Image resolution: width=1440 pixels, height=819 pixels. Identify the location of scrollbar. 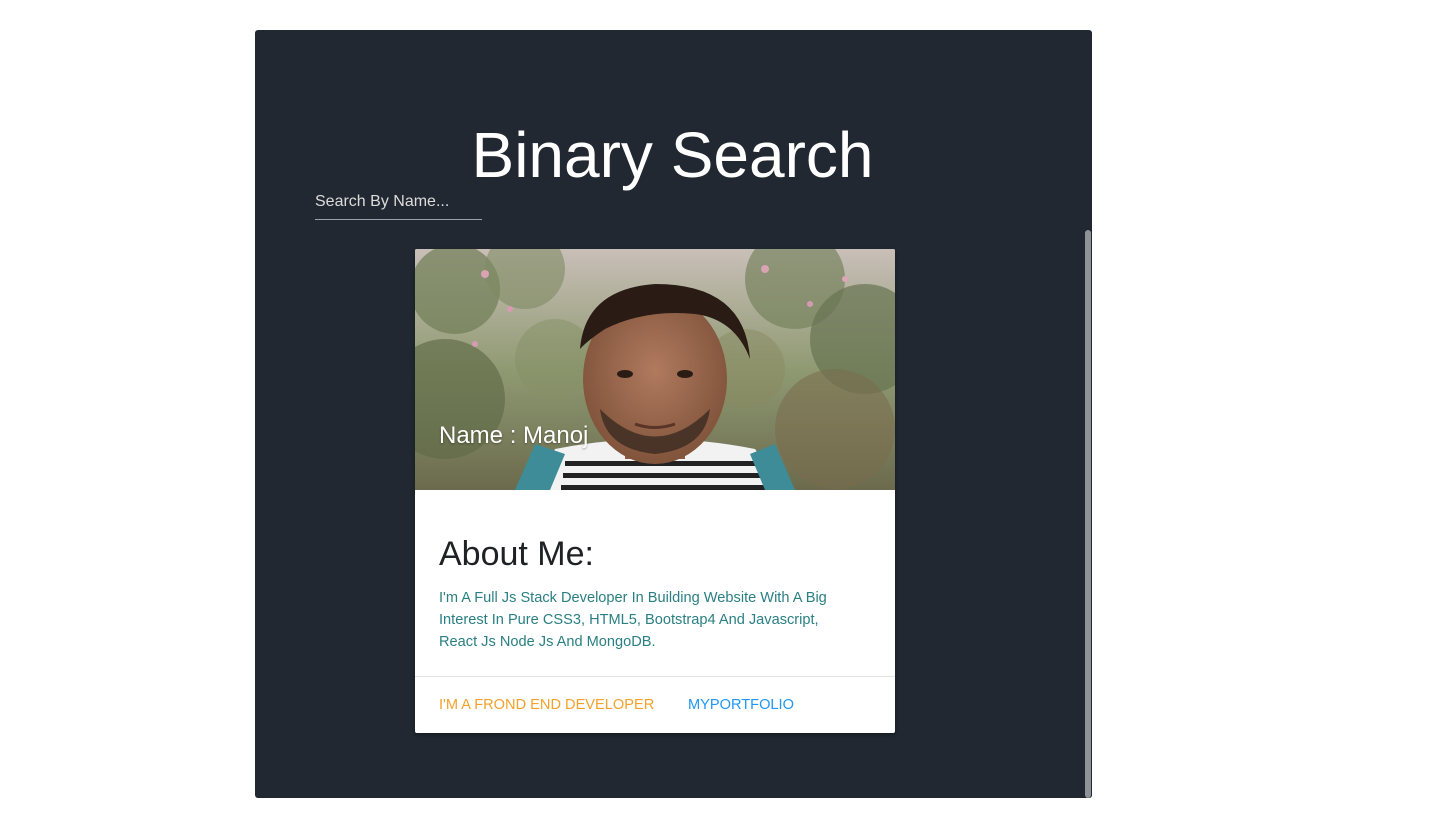
(1088, 514).